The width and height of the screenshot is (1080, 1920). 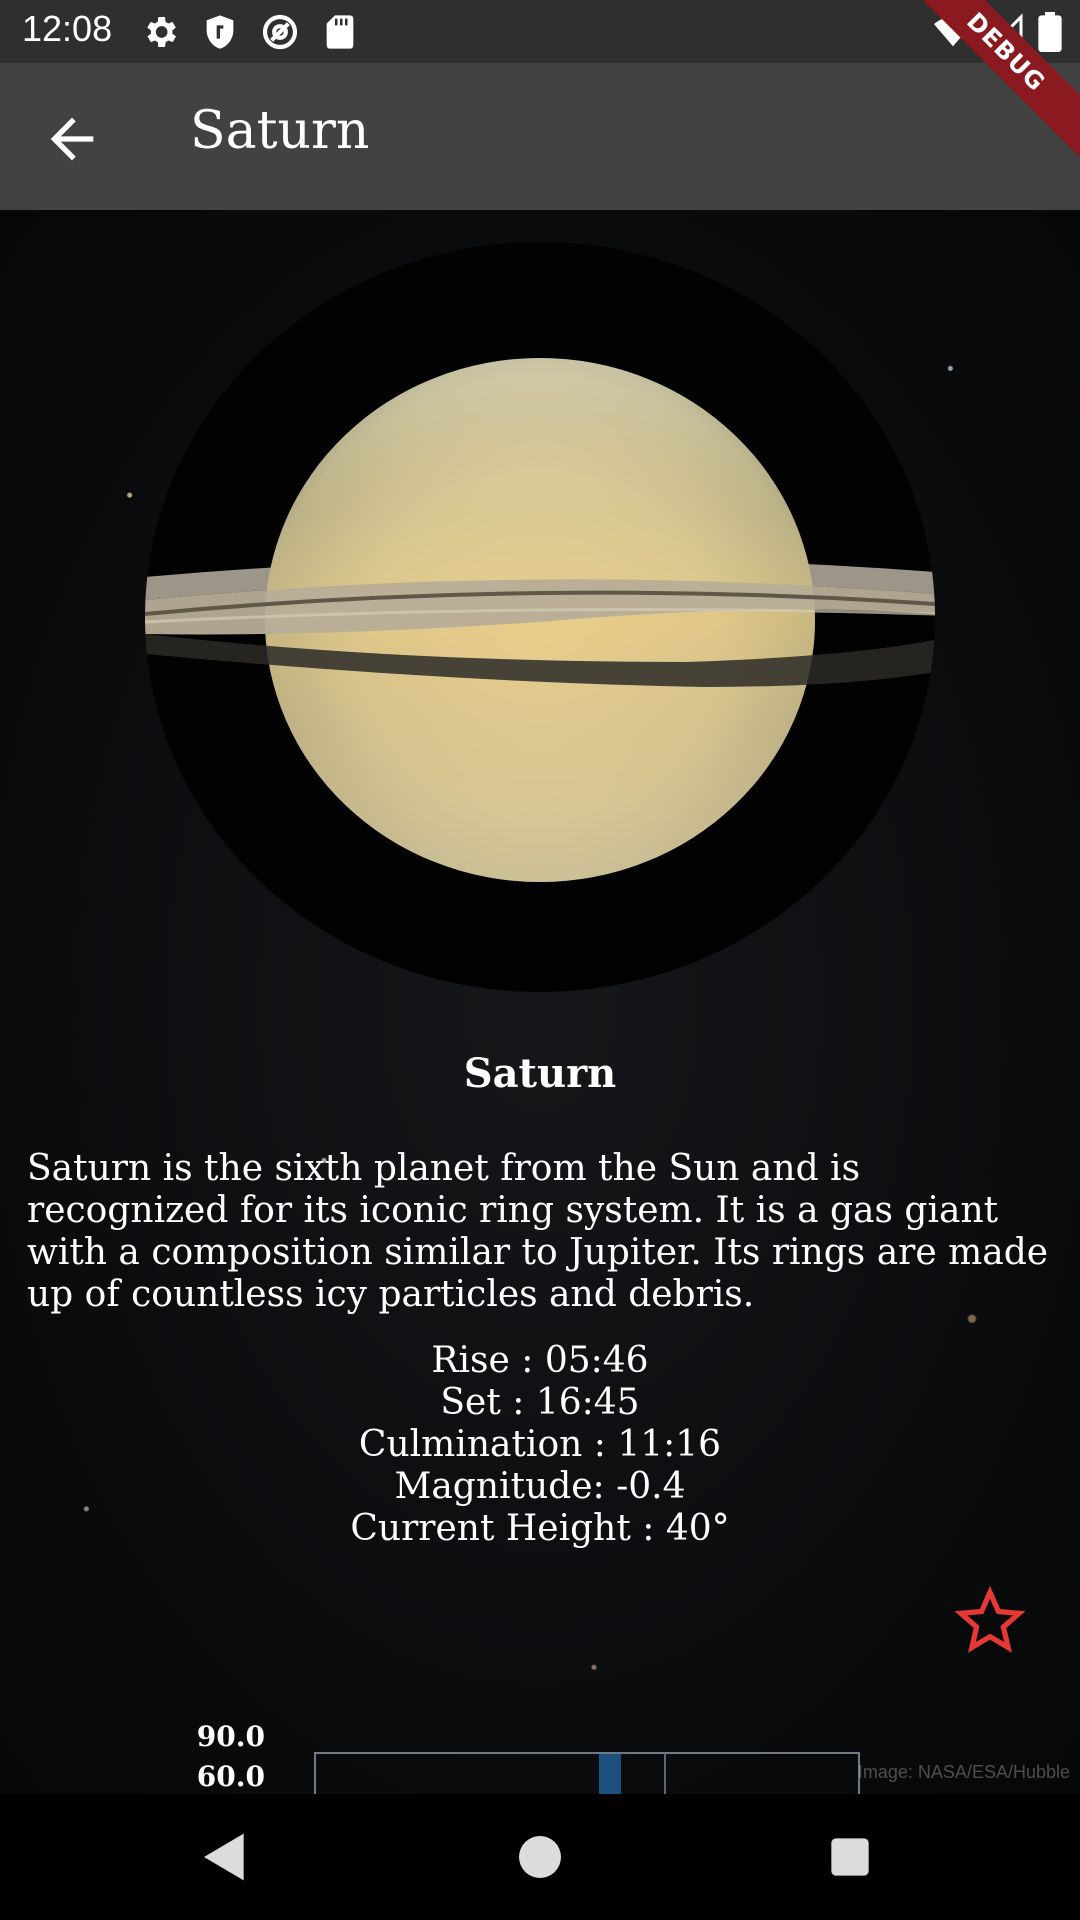 I want to click on app-bar: Saturn, so click(x=540, y=136).